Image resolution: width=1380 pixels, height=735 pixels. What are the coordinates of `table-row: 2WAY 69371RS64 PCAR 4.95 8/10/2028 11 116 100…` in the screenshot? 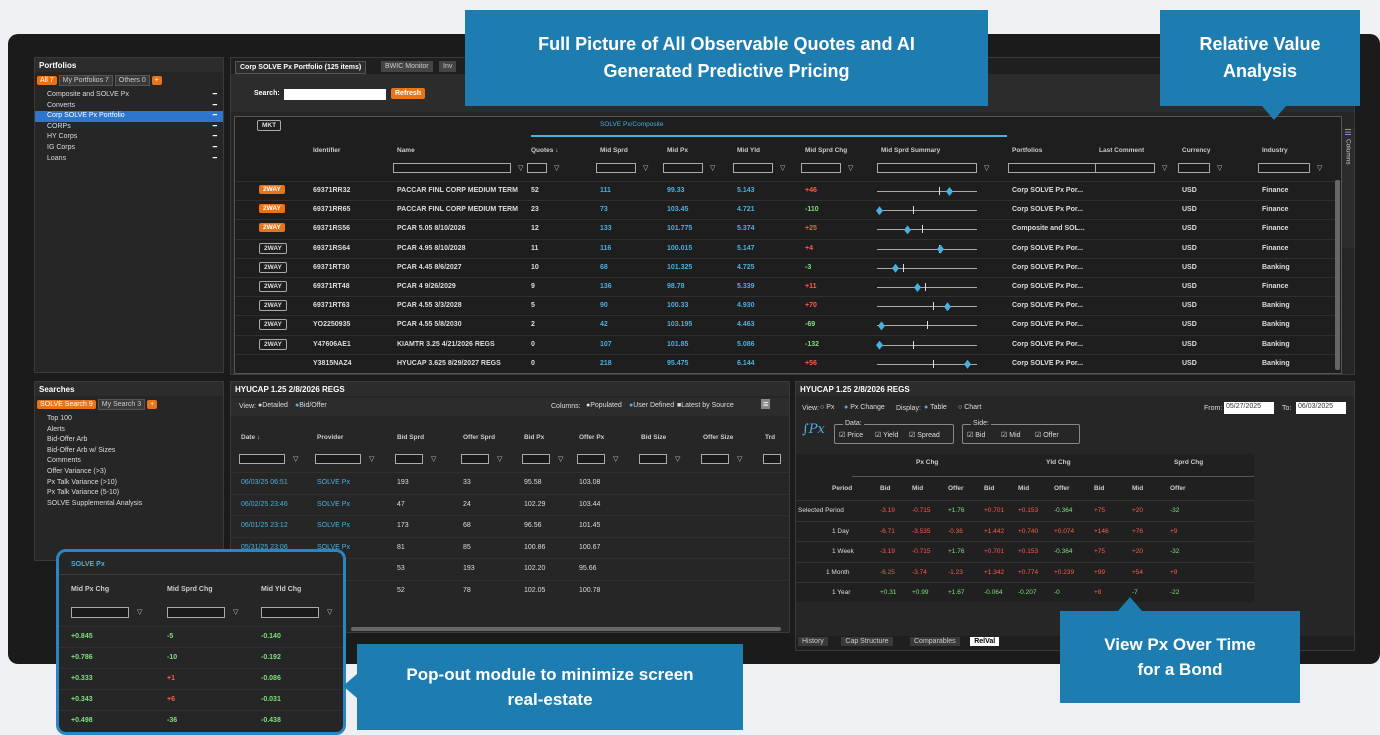 It's located at (788, 248).